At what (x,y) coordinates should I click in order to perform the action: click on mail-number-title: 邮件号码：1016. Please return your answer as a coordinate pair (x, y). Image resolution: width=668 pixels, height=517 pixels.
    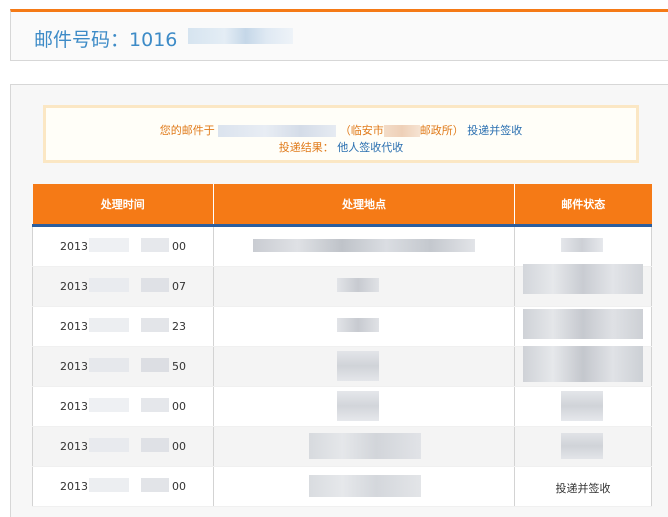
    Looking at the image, I should click on (105, 38).